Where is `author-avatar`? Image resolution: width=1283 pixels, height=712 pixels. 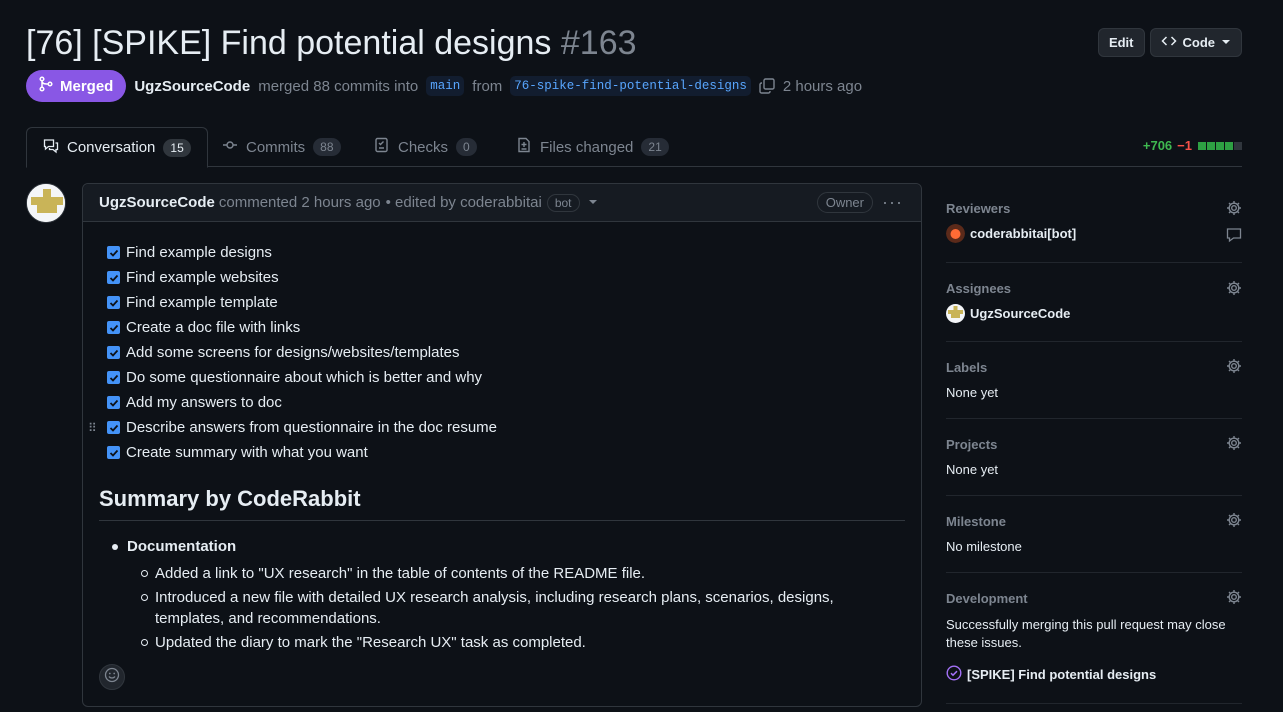
author-avatar is located at coordinates (46, 203).